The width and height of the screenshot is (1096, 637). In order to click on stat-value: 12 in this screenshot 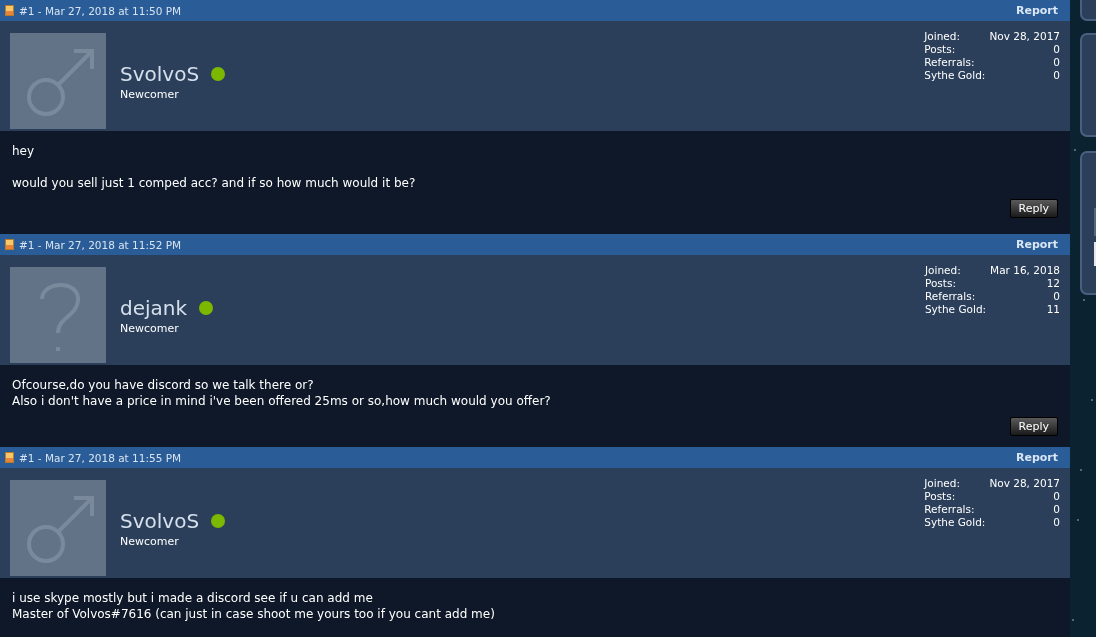, I will do `click(1052, 283)`.